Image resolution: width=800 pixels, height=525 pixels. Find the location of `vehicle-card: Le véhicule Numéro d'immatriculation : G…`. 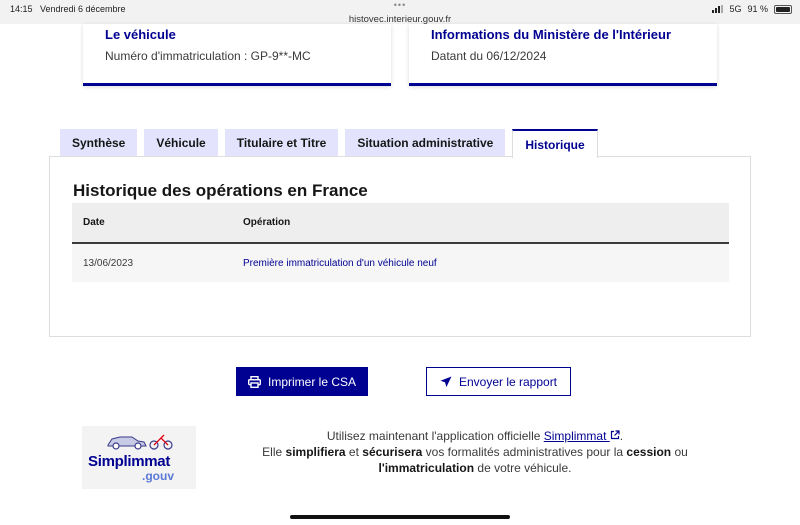

vehicle-card: Le véhicule Numéro d'immatriculation : G… is located at coordinates (237, 55).